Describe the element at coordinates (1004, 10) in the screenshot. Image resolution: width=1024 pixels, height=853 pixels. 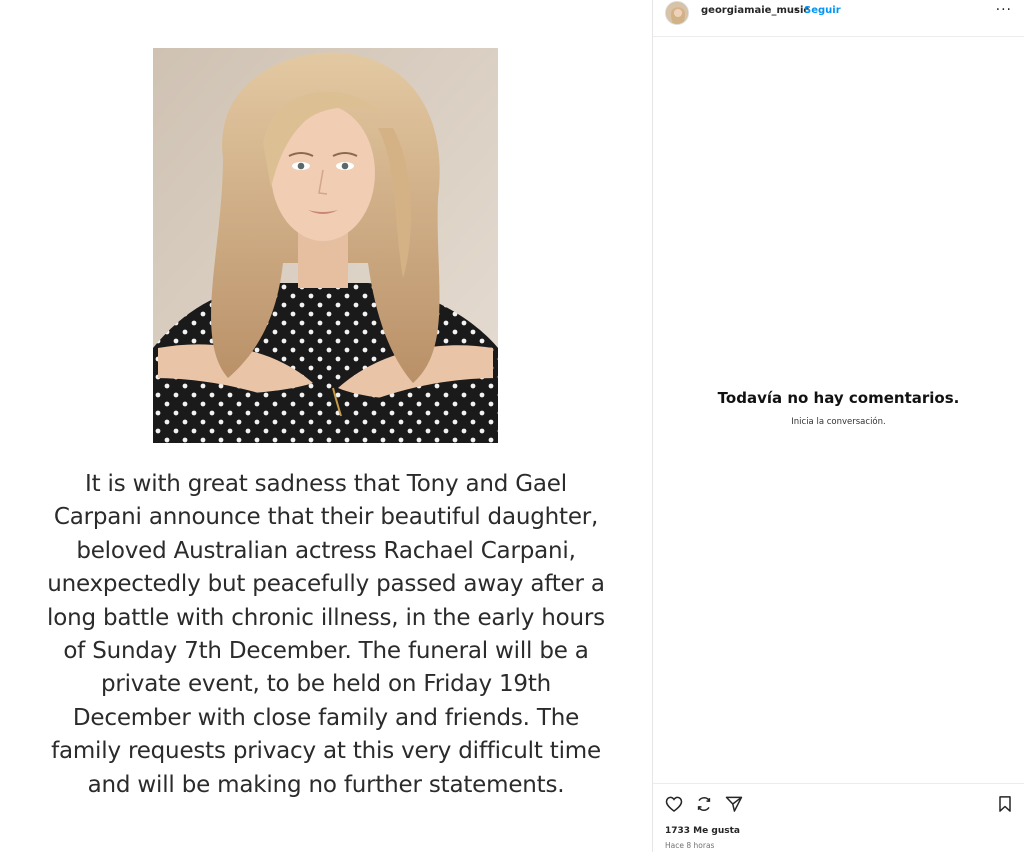
I see `more-options-icon: ···` at that location.